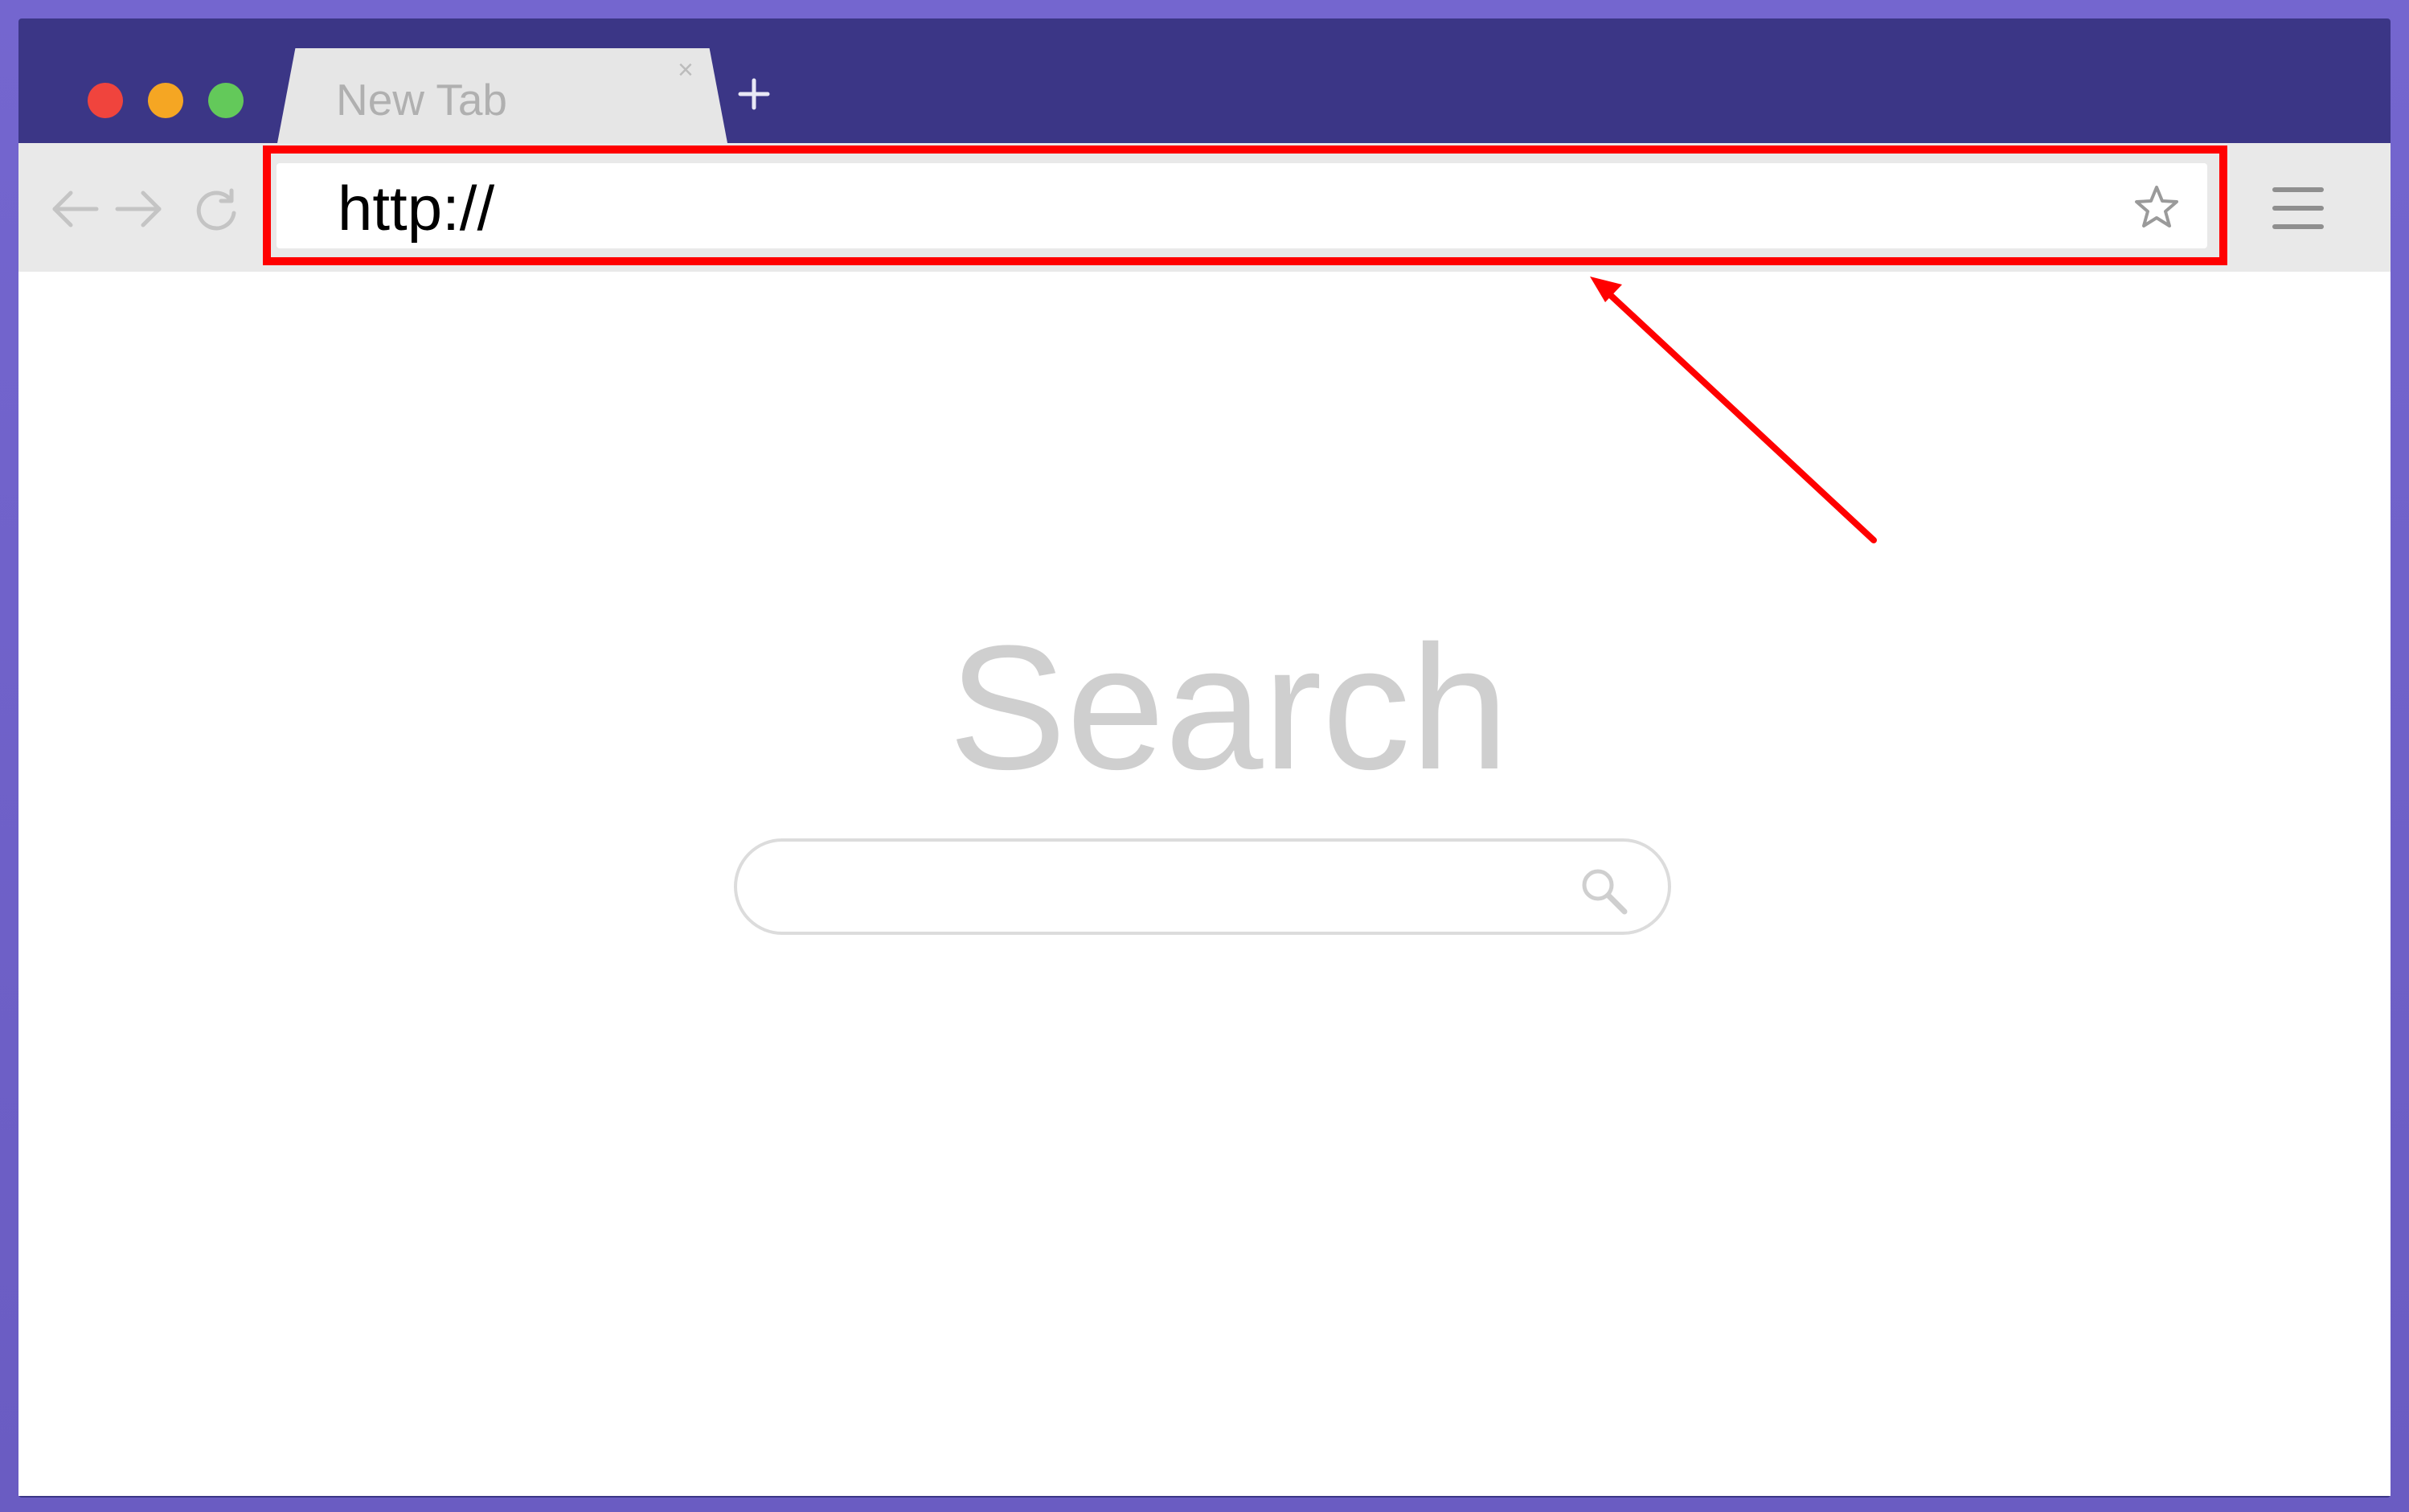  Describe the element at coordinates (105, 100) in the screenshot. I see `close-window-button` at that location.